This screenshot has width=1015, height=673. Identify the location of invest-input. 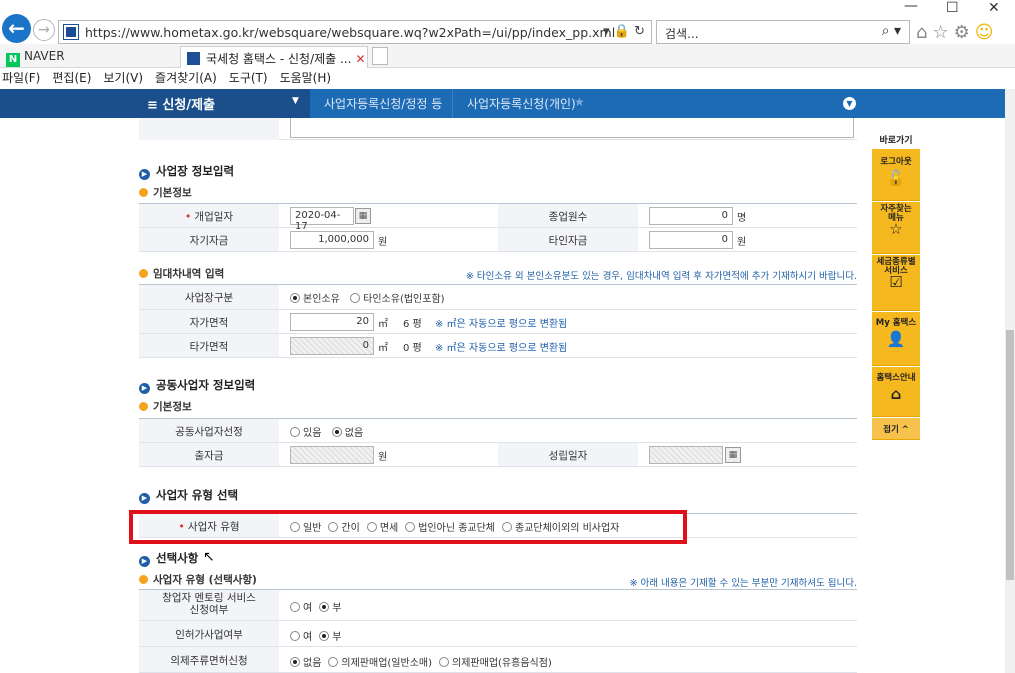
(332, 455).